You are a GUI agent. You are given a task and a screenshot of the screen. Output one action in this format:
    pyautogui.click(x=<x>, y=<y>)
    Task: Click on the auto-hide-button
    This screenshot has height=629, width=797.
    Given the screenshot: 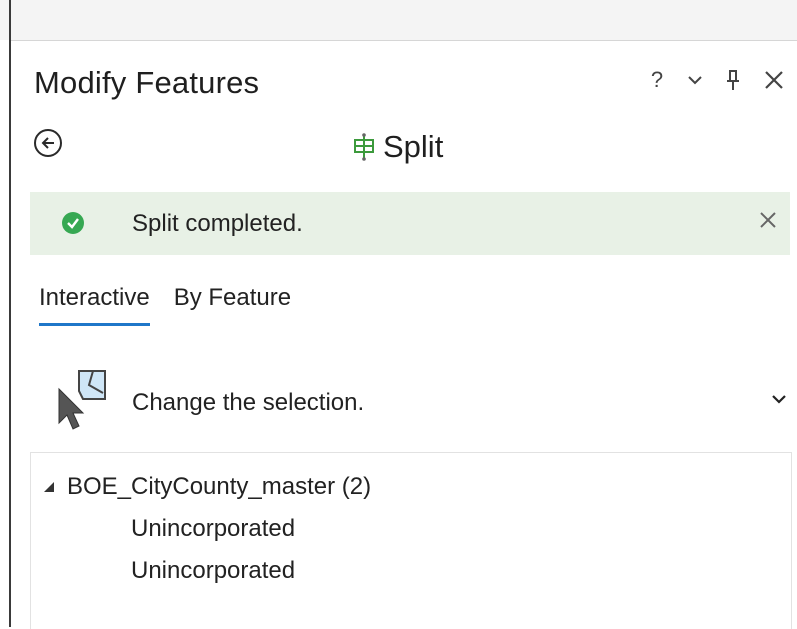 What is the action you would take?
    pyautogui.click(x=733, y=80)
    